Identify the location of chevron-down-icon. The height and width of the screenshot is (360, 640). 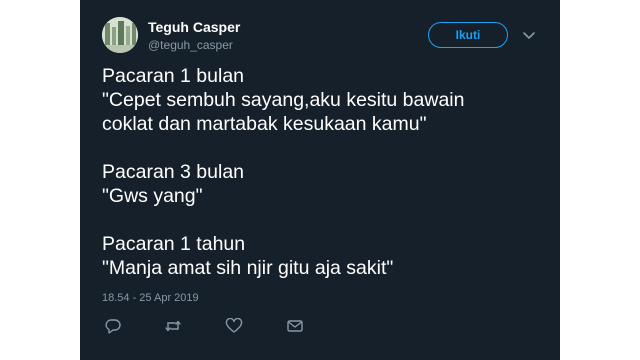
(529, 35).